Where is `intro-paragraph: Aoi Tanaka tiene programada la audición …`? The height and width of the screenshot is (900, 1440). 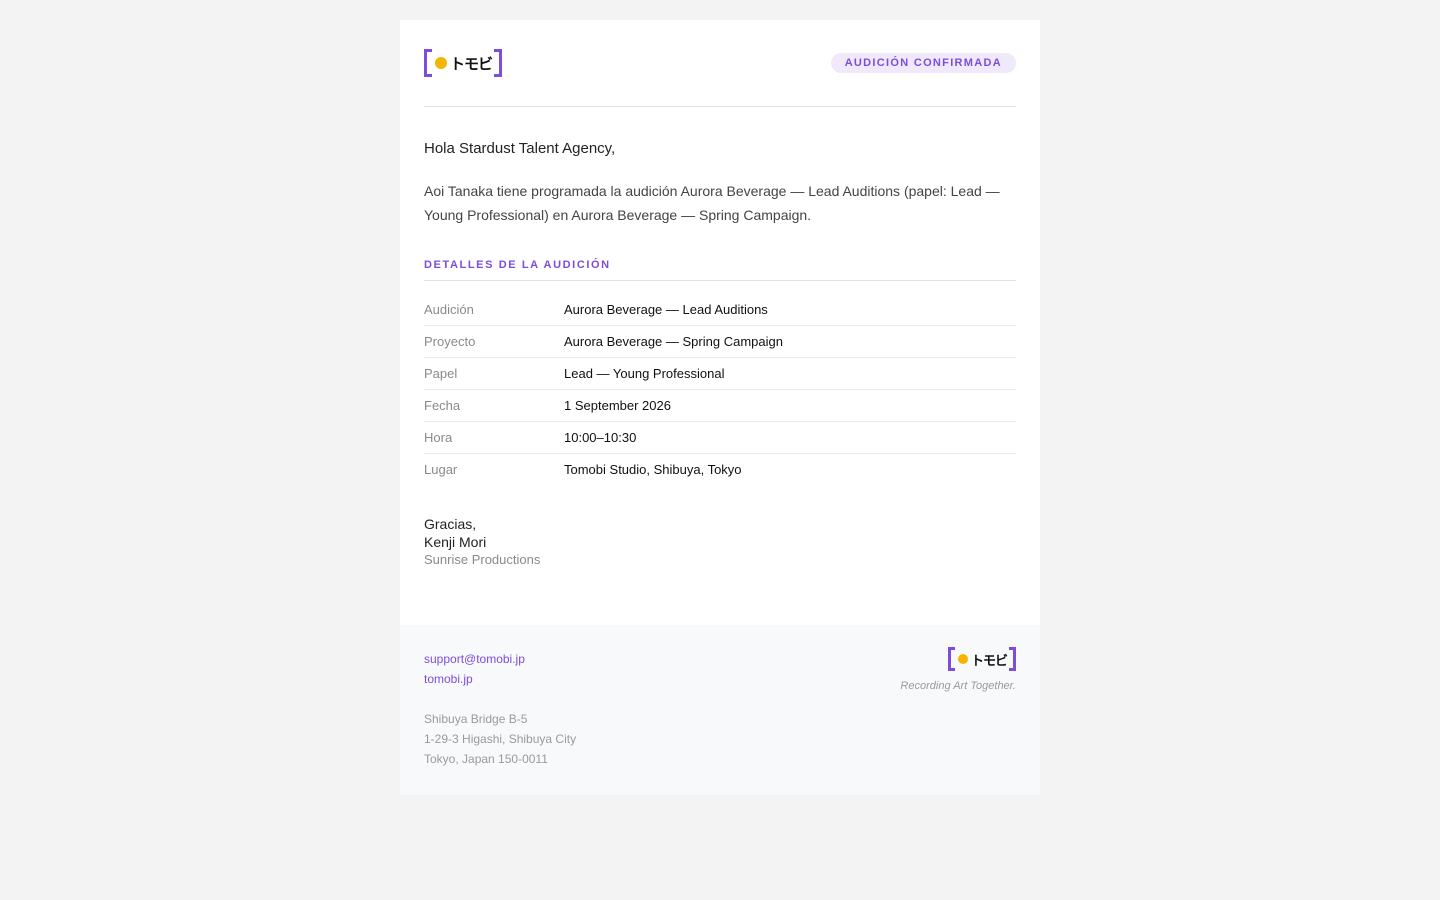
intro-paragraph: Aoi Tanaka tiene programada la audición … is located at coordinates (712, 203).